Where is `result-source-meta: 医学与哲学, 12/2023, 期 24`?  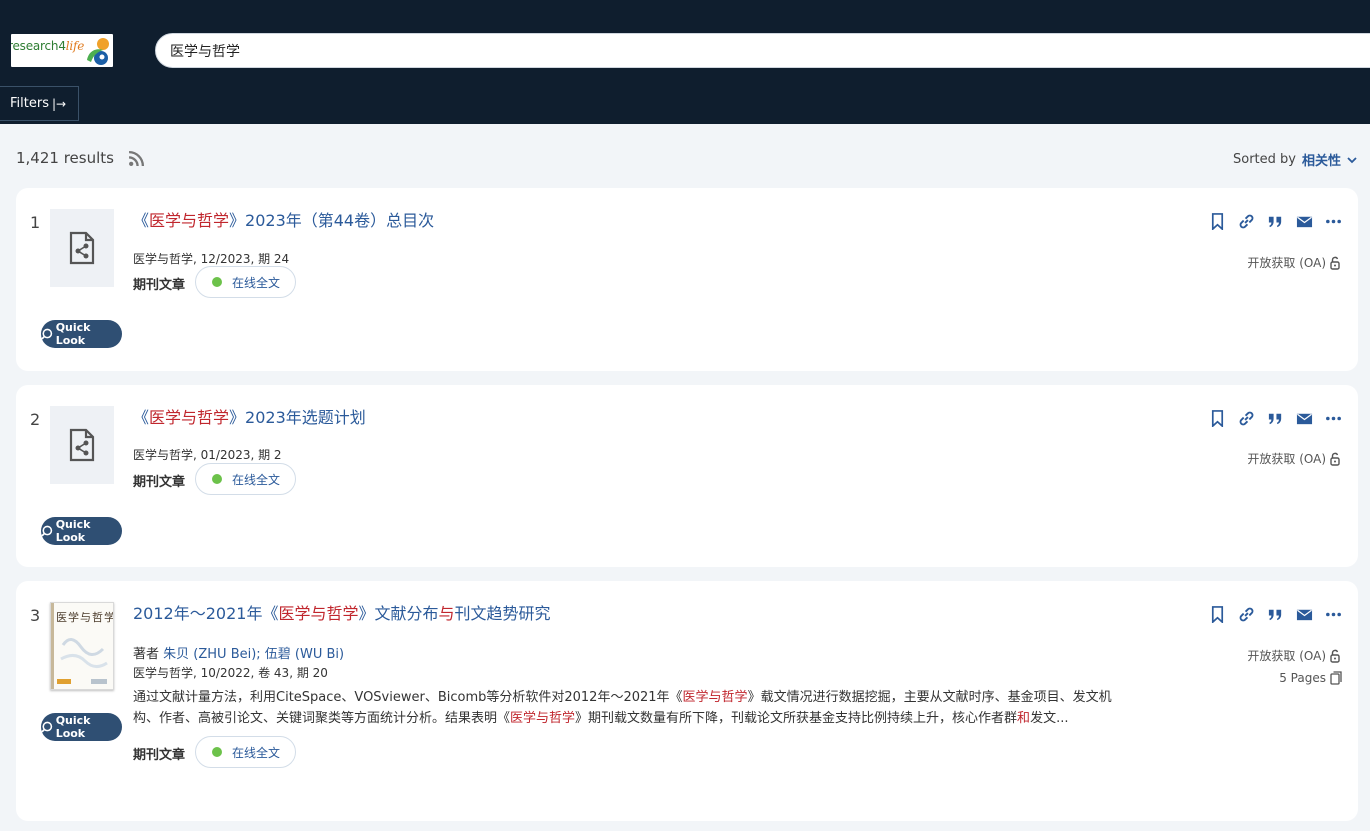
result-source-meta: 医学与哲学, 12/2023, 期 24 is located at coordinates (211, 259).